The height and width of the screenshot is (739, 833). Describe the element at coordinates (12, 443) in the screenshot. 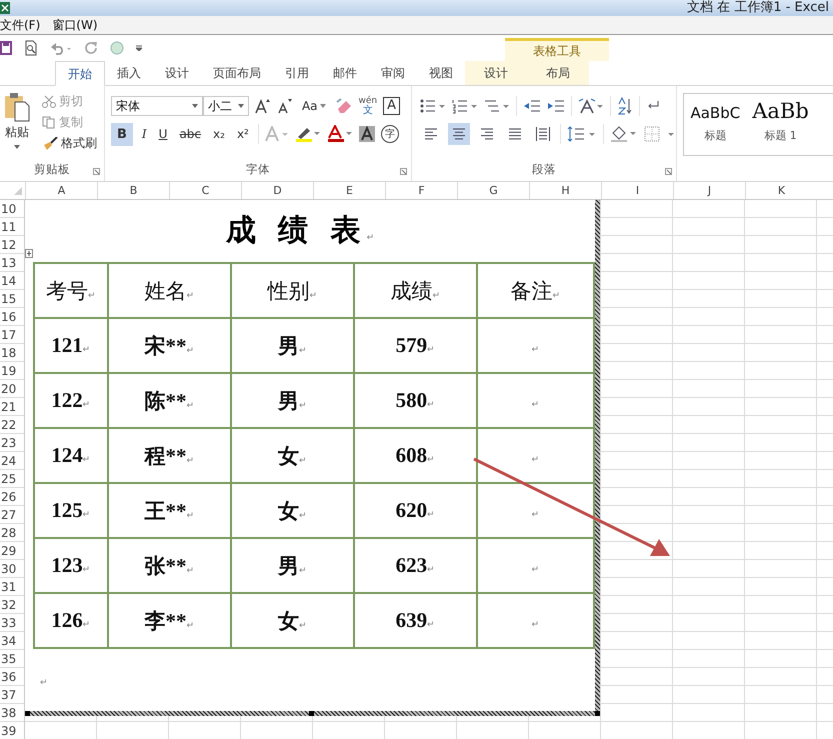

I see `row-header: 23` at that location.